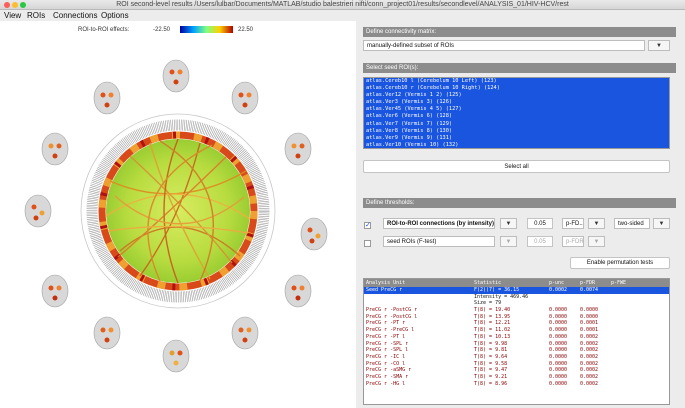 Image resolution: width=685 pixels, height=408 pixels. What do you see at coordinates (516, 96) in the screenshot?
I see `seed-item: atlas.Ver12 (Vermis 1 2) (125)` at bounding box center [516, 96].